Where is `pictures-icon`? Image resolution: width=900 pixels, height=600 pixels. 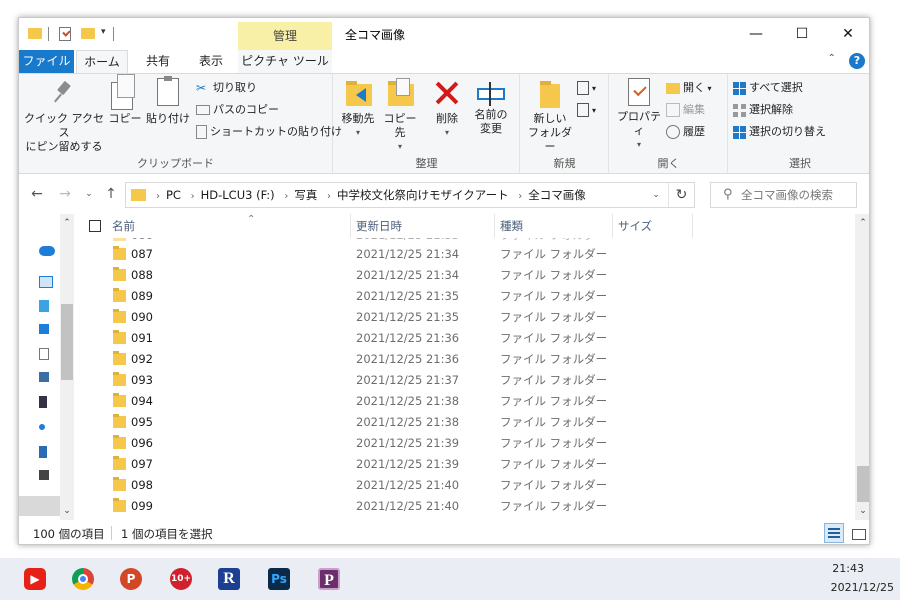 pictures-icon is located at coordinates (44, 377).